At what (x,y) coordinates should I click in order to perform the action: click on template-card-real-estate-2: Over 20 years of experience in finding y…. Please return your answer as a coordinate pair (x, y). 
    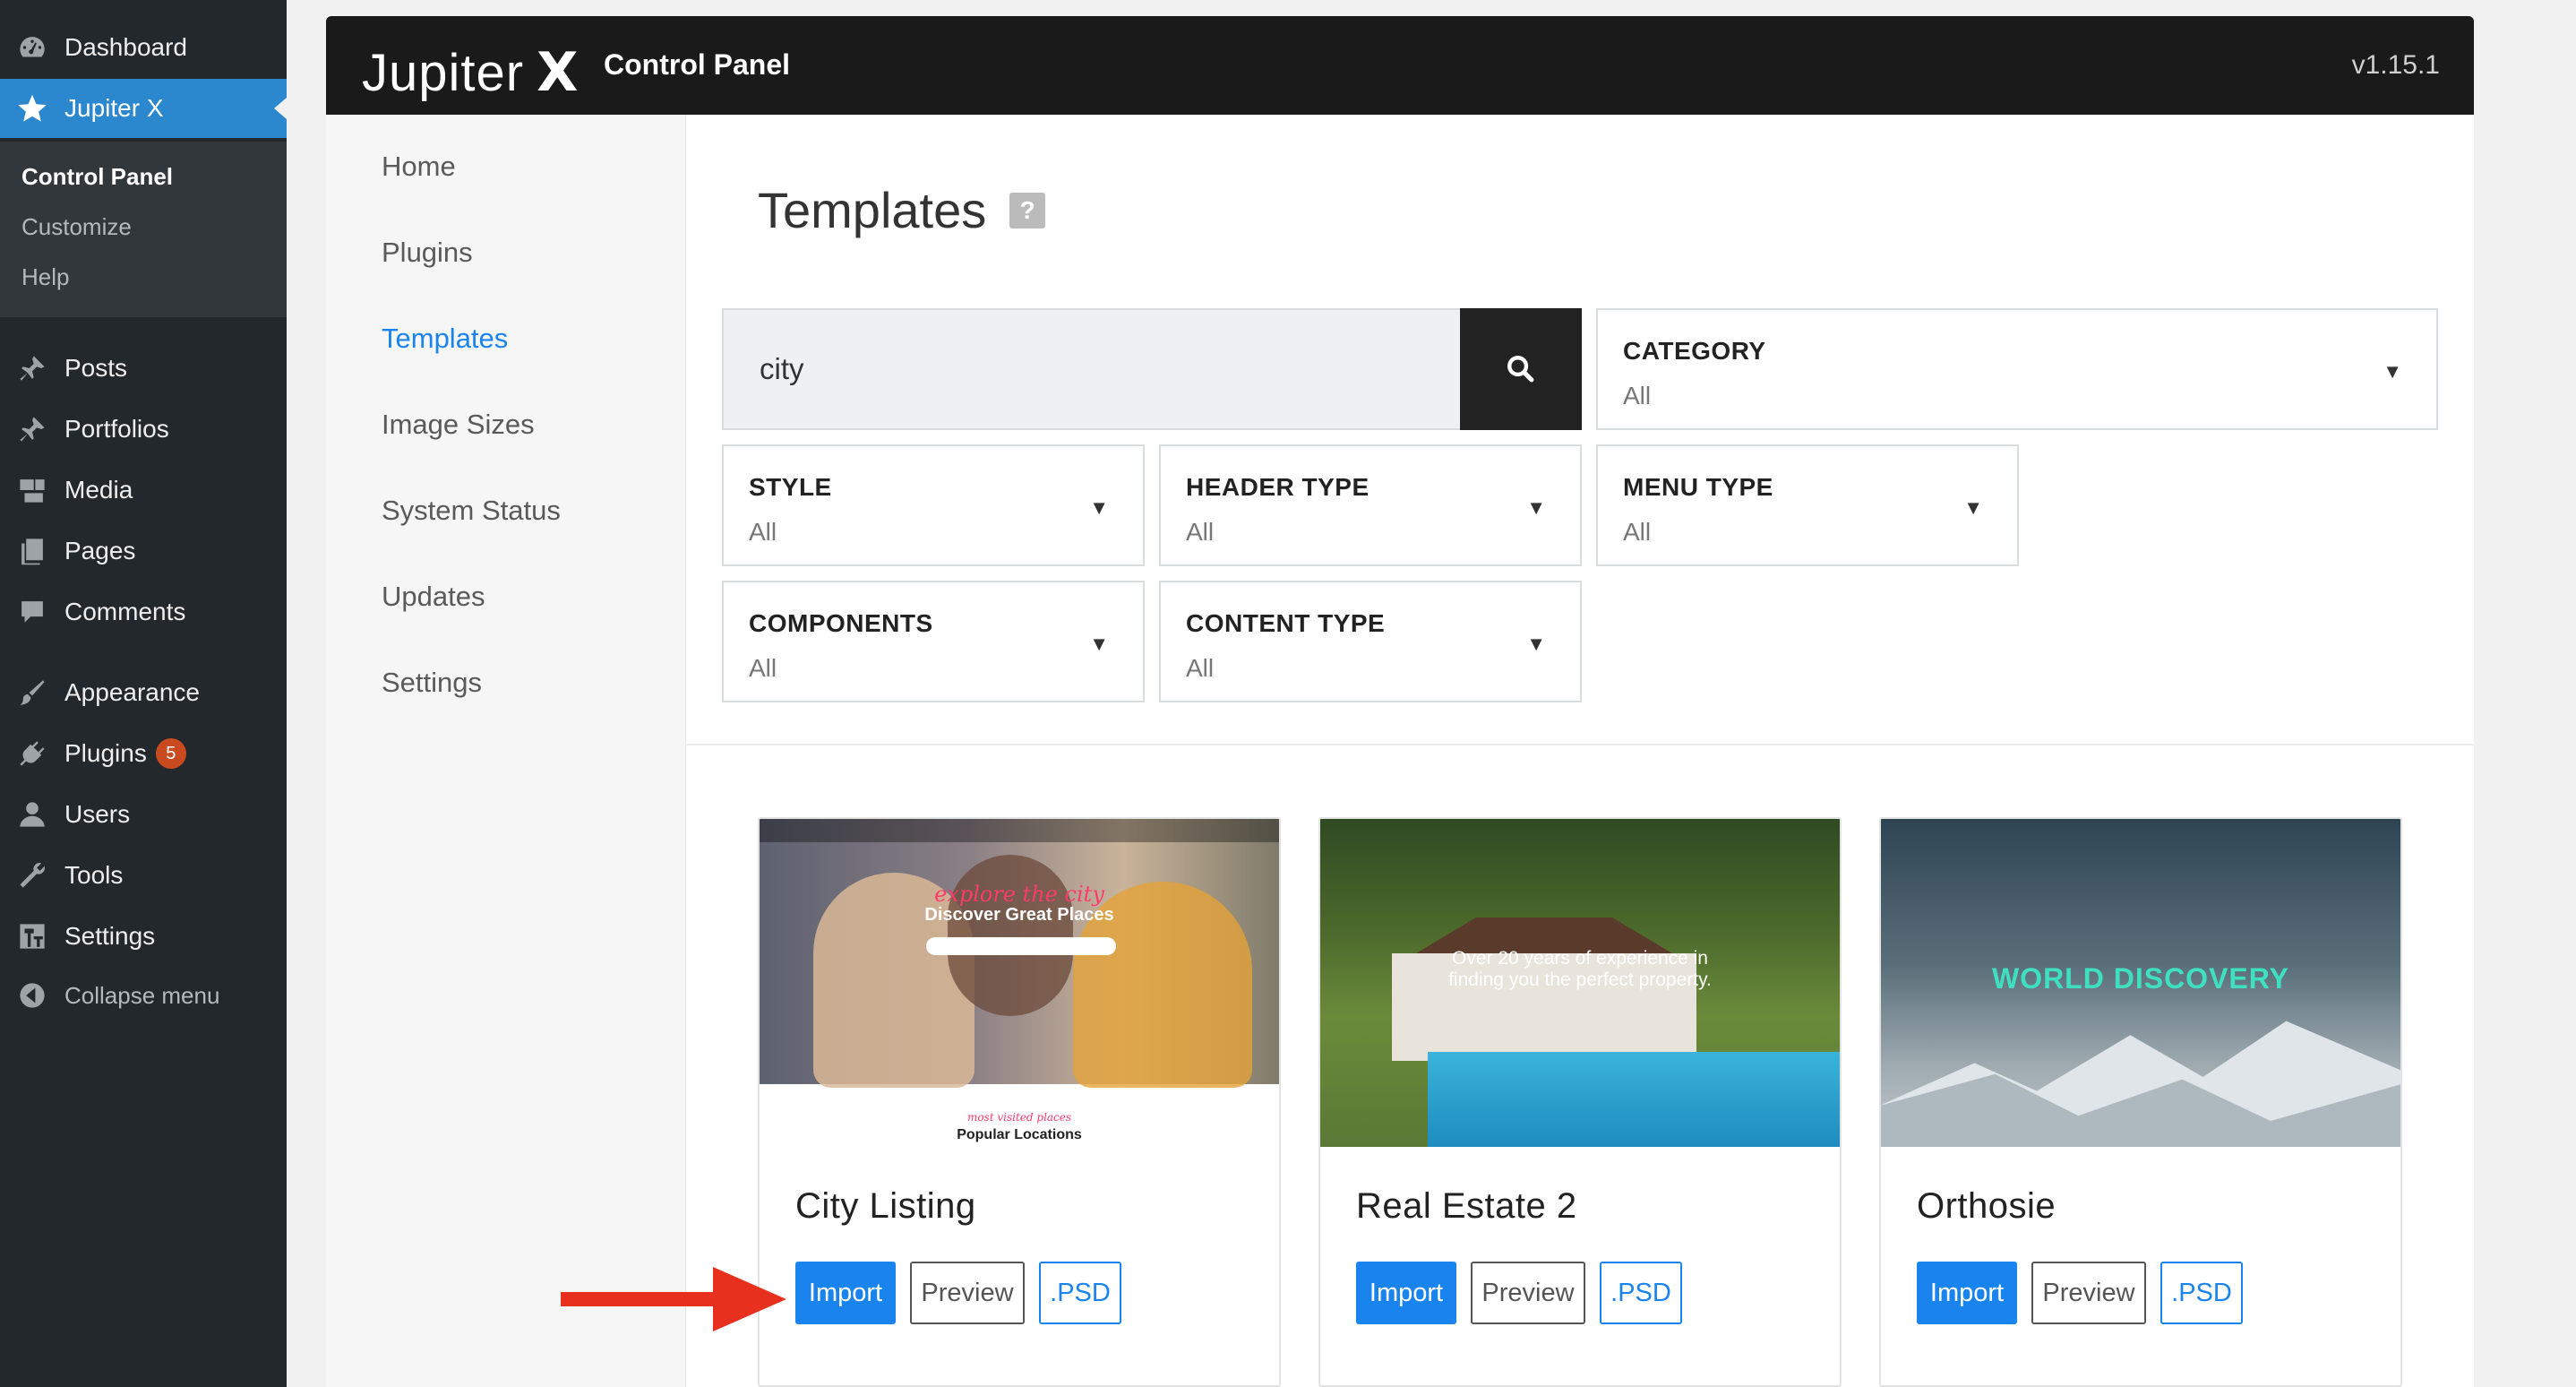
    Looking at the image, I should click on (1580, 1102).